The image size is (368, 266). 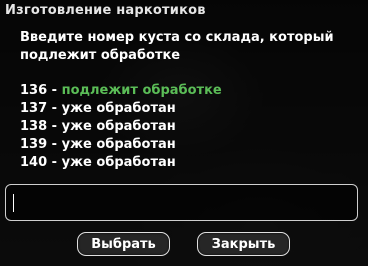 What do you see at coordinates (190, 109) in the screenshot?
I see `list-item: 137 - уже обработан` at bounding box center [190, 109].